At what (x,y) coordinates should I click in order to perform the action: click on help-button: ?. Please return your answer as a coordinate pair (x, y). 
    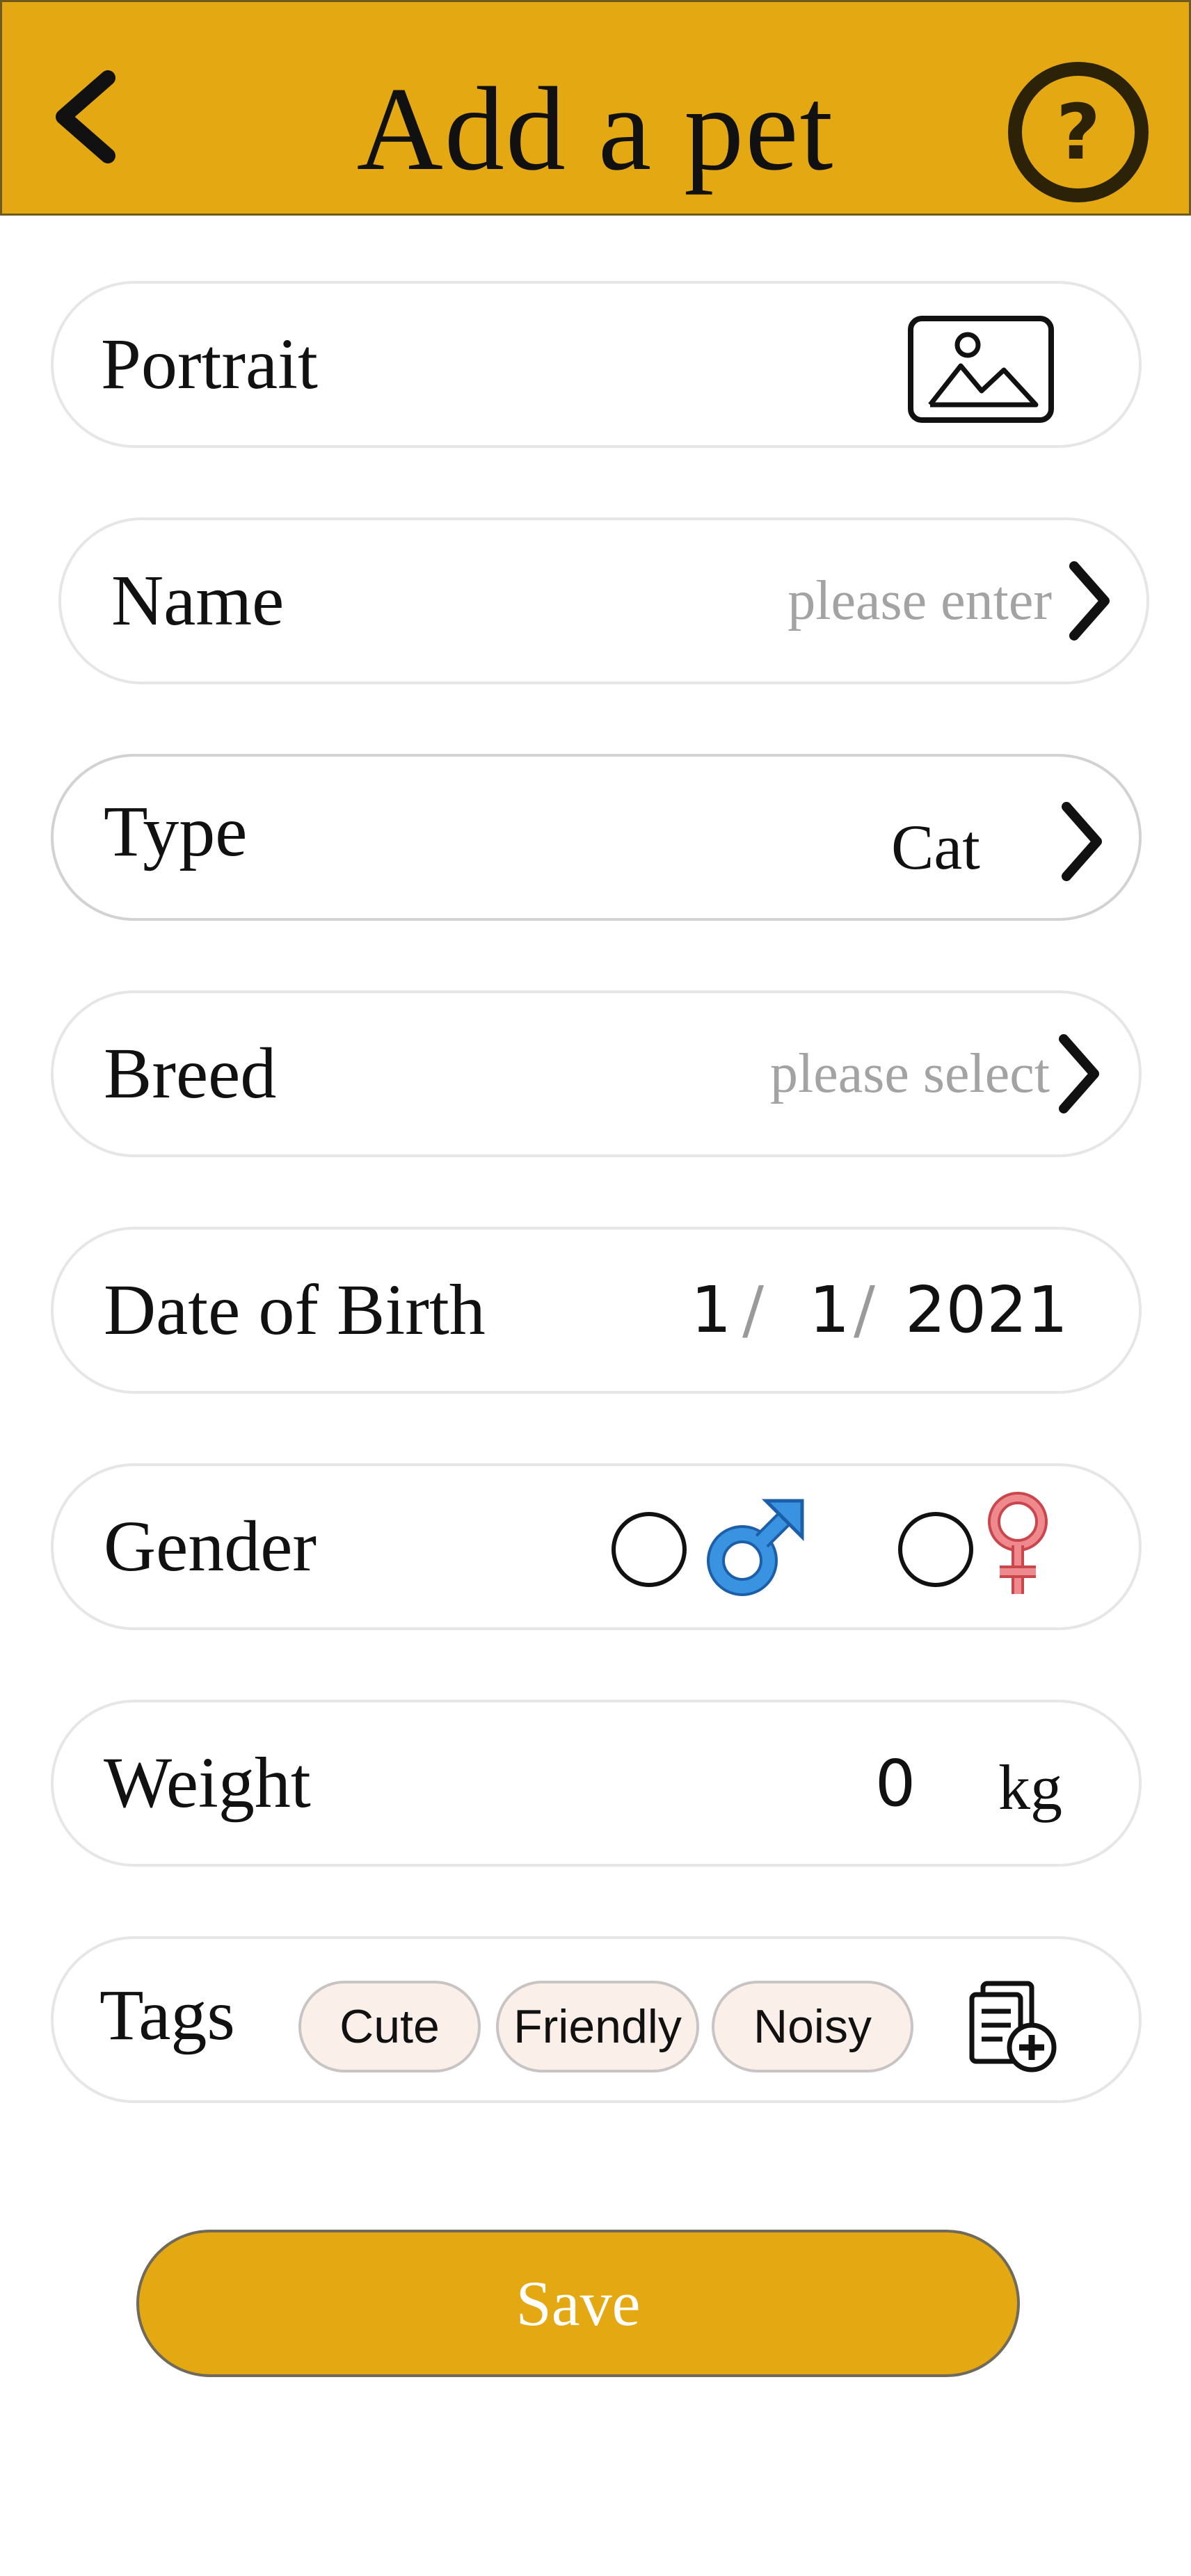
    Looking at the image, I should click on (1079, 132).